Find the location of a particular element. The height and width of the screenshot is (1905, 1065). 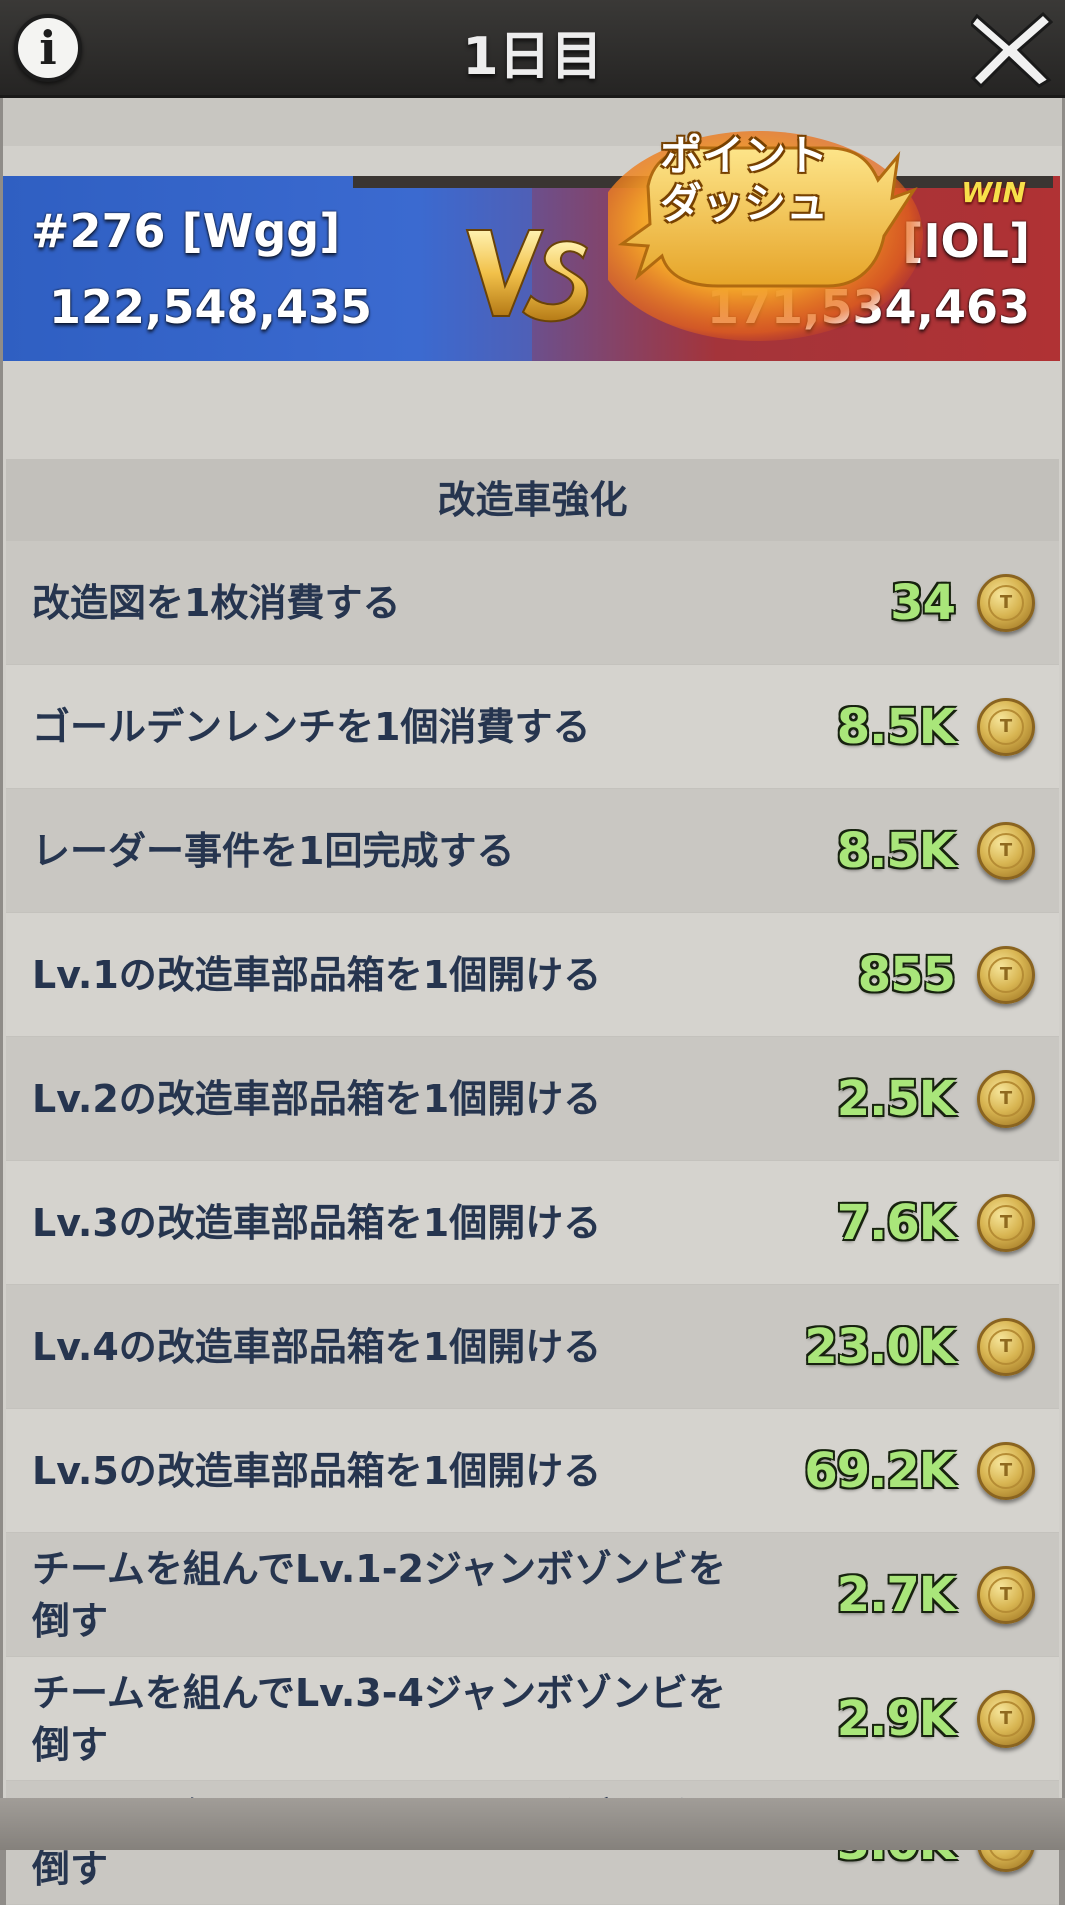

task-points: 2.5K is located at coordinates (896, 1098).